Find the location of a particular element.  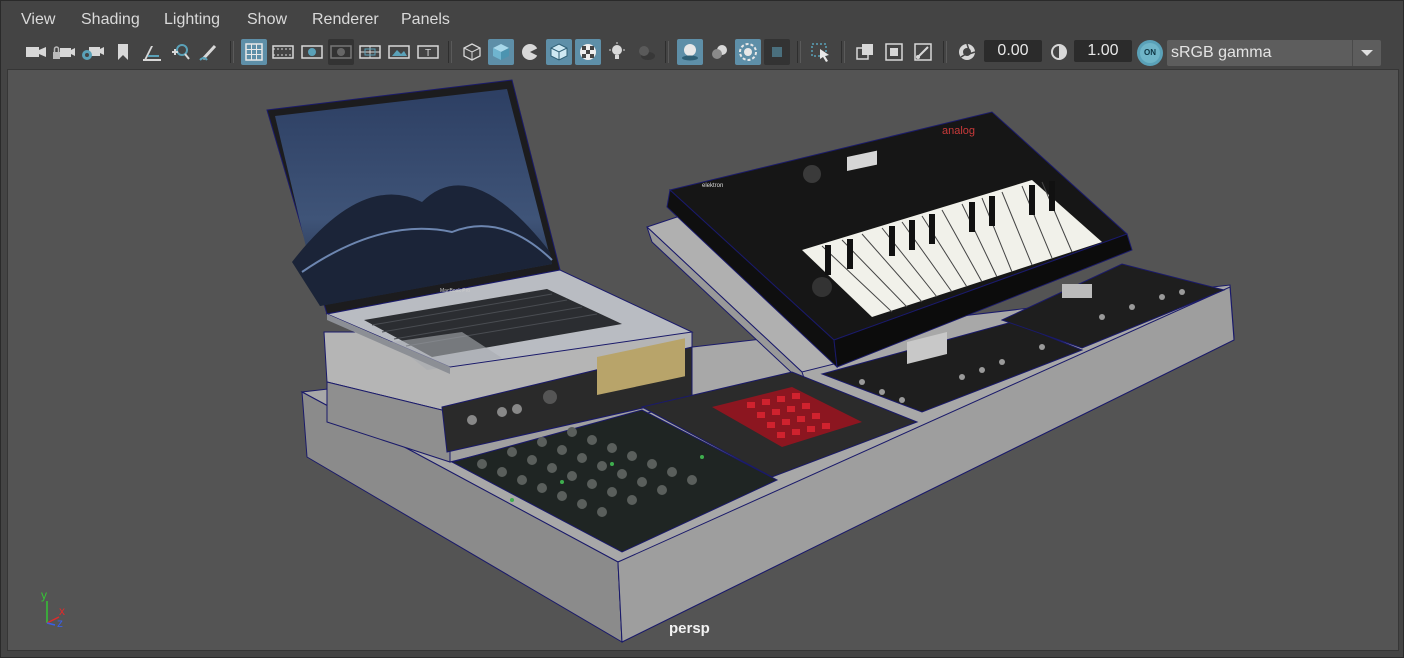

menu-panels: Panels is located at coordinates (425, 20).